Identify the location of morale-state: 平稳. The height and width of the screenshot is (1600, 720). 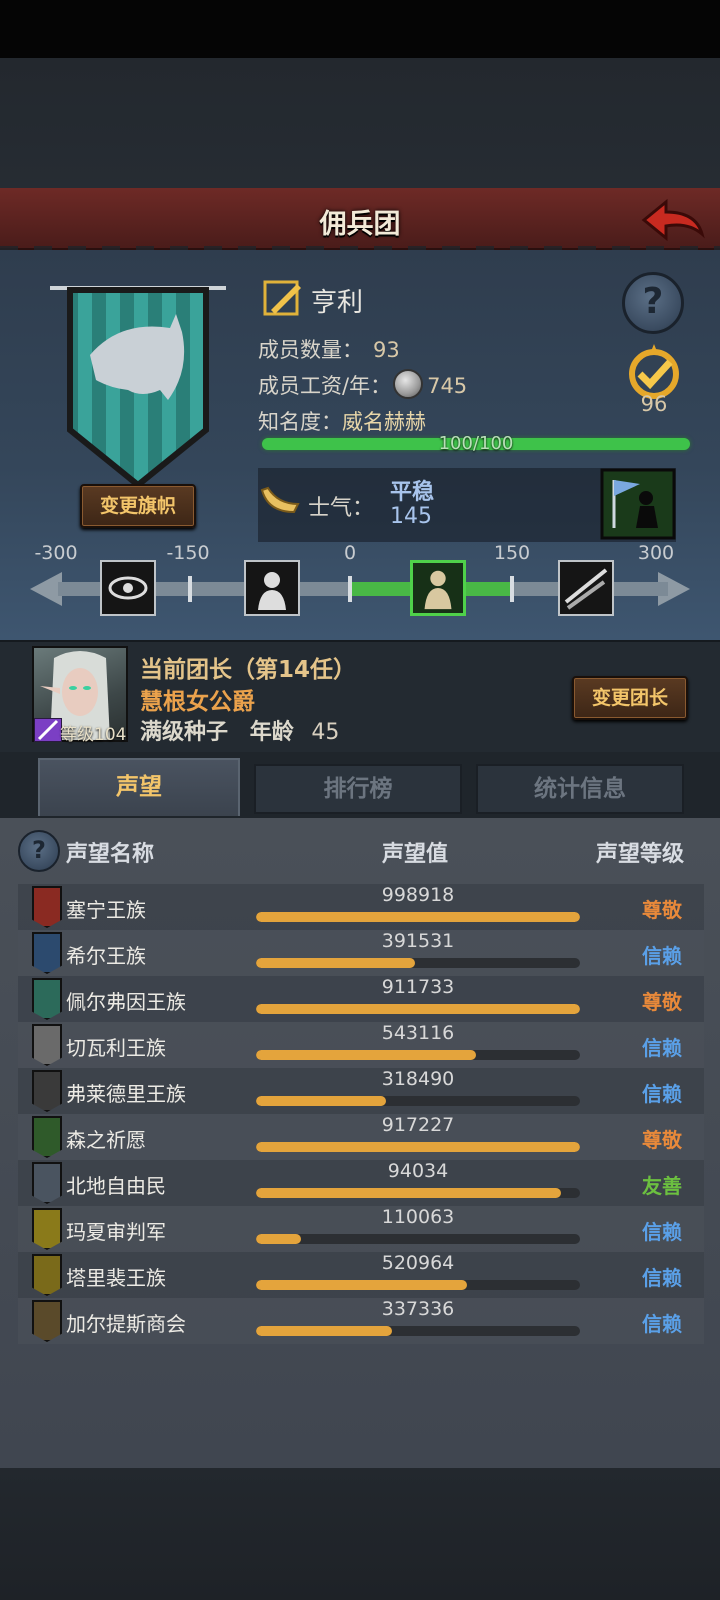
(412, 492).